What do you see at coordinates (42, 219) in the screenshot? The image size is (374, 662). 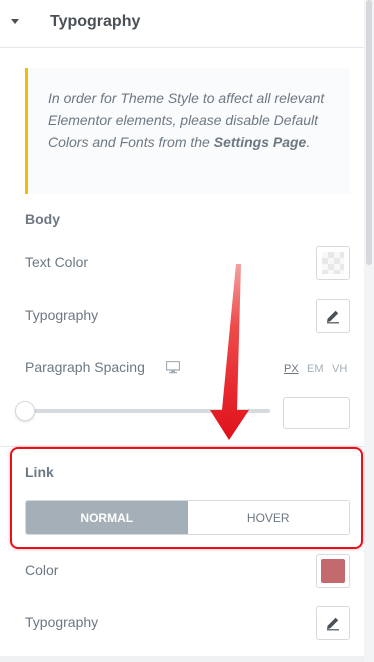 I see `body-group-title: Body` at bounding box center [42, 219].